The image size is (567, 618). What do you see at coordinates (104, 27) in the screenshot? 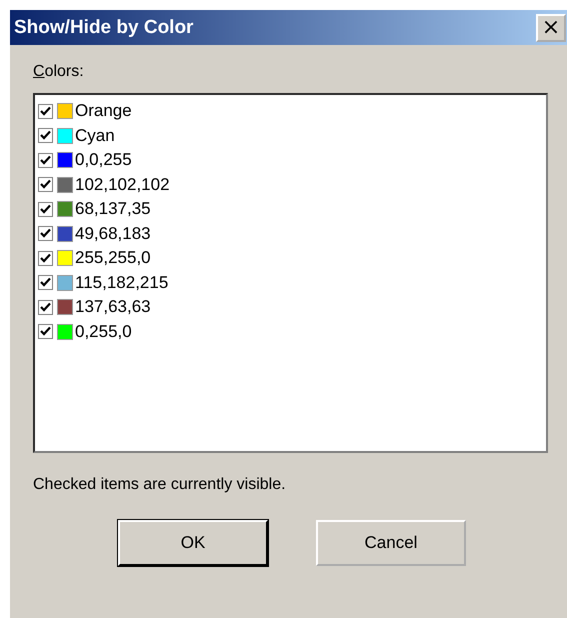
I see `window-title: Show/Hide by Color` at bounding box center [104, 27].